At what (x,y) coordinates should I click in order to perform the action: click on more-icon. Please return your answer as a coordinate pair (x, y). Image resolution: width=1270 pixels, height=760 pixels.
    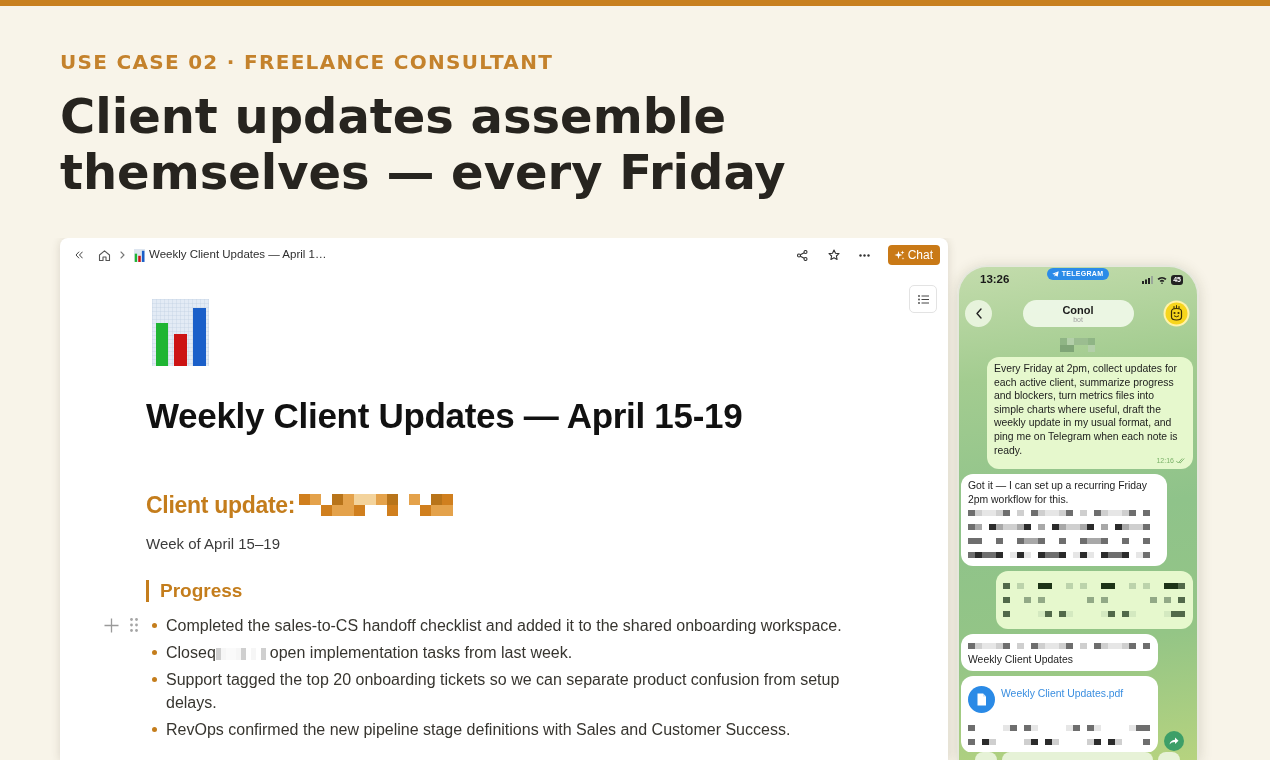
    Looking at the image, I should click on (865, 255).